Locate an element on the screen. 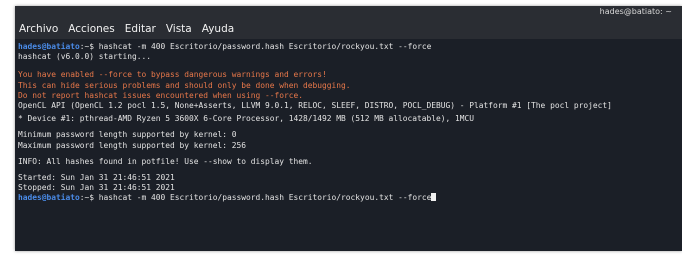  menu-archivo: Archivo is located at coordinates (38, 29).